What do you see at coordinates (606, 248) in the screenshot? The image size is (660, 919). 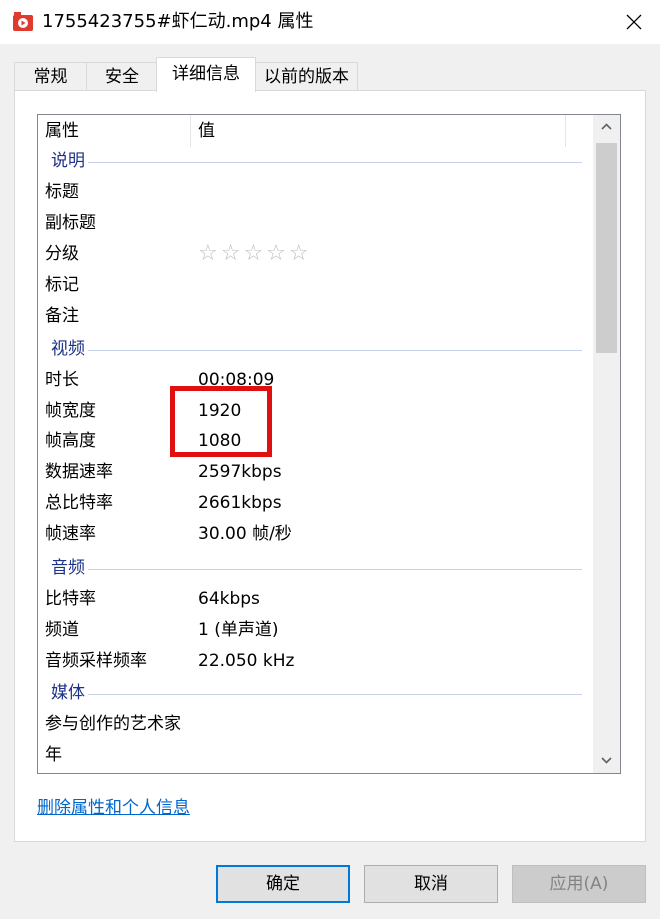 I see `scroll-thumb` at bounding box center [606, 248].